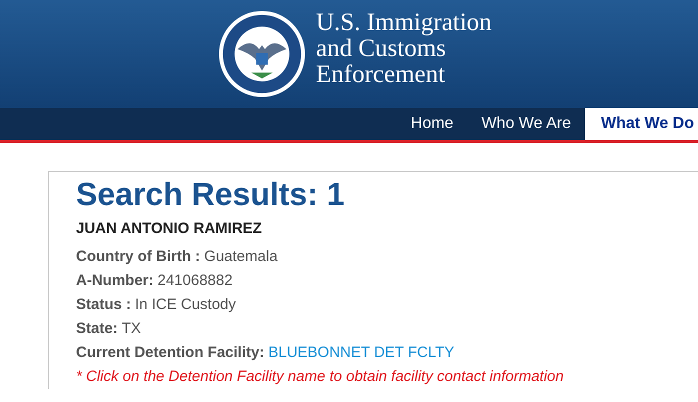 This screenshot has width=698, height=402. What do you see at coordinates (138, 256) in the screenshot?
I see `field-label: Country of Birth :` at bounding box center [138, 256].